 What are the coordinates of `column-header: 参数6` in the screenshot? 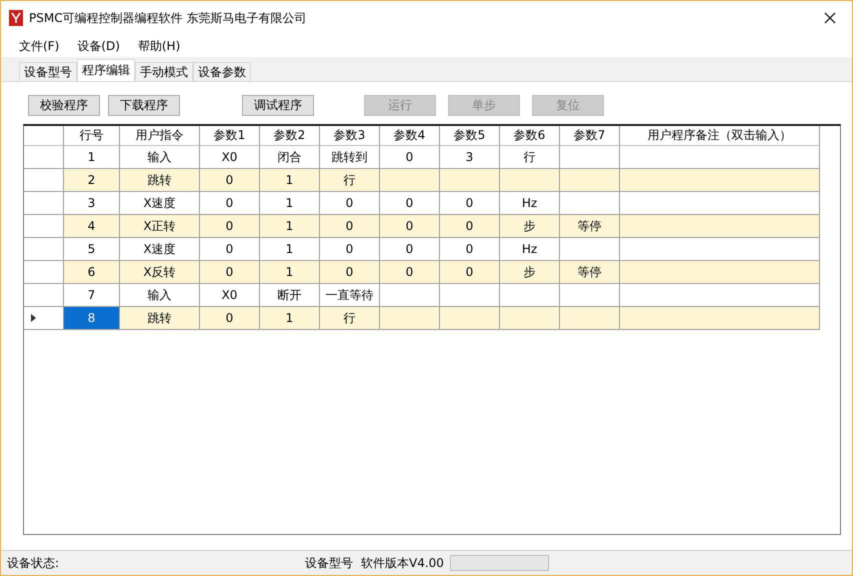 It's located at (530, 136).